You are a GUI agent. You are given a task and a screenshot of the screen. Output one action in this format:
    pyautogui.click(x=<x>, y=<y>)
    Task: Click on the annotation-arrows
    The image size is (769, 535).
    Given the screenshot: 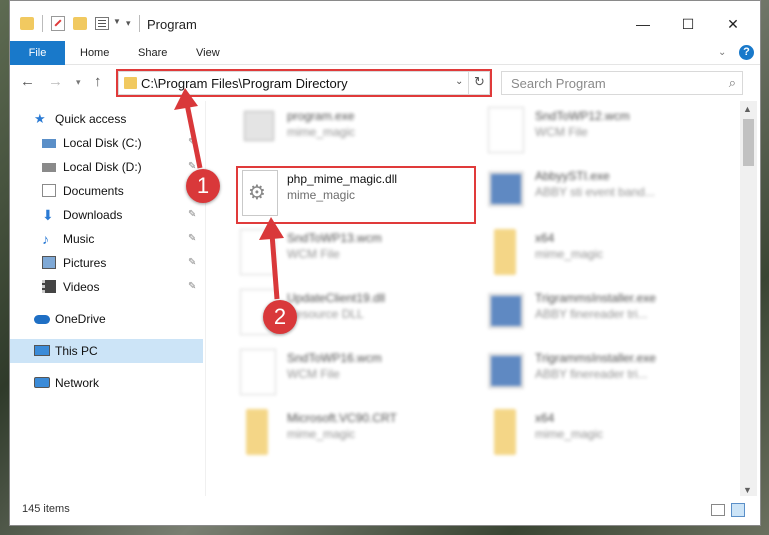 What is the action you would take?
    pyautogui.click(x=229, y=194)
    